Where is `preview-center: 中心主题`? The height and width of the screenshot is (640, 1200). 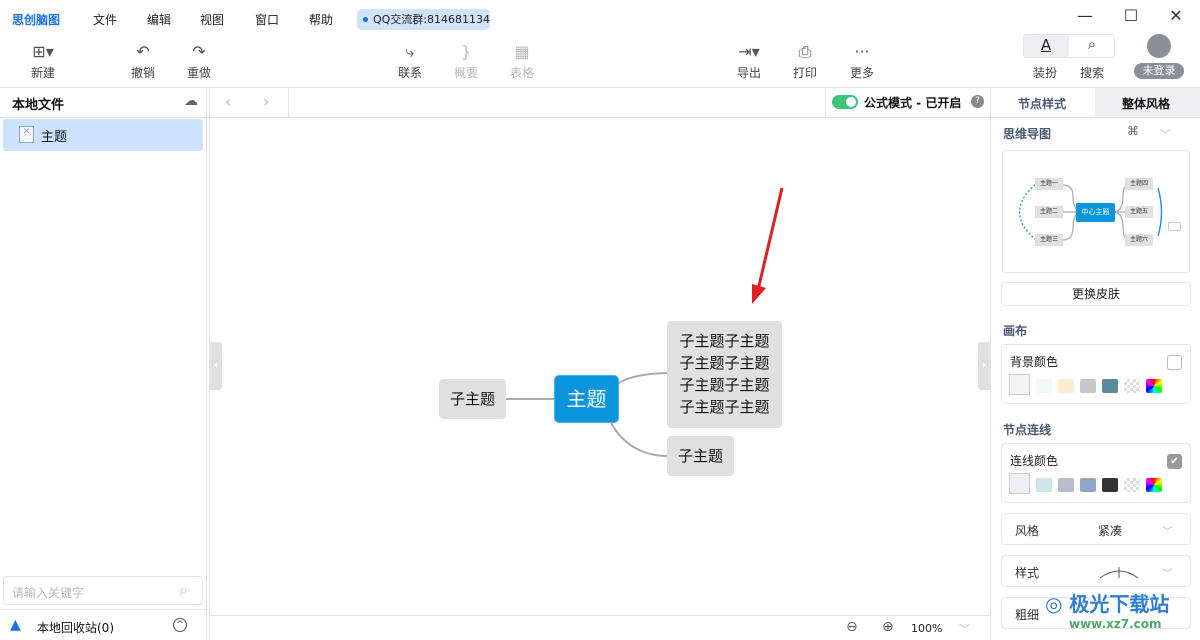
preview-center: 中心主题 is located at coordinates (1095, 212).